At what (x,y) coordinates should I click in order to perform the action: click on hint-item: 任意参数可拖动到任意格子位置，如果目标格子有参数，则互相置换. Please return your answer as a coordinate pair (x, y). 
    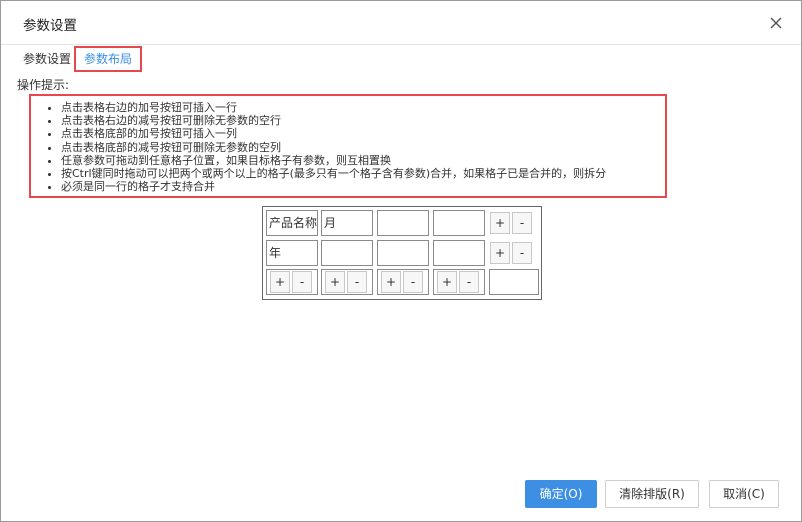
    Looking at the image, I should click on (333, 160).